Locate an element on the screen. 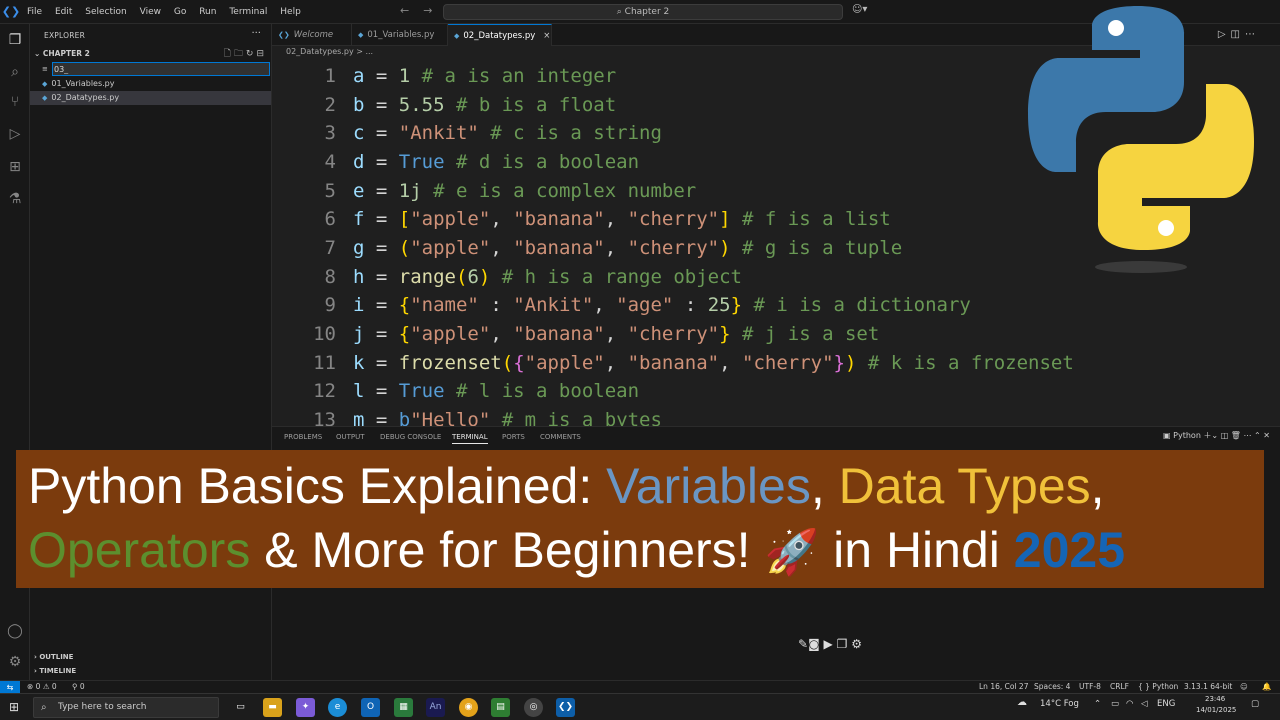  more-actions-icon: ··· is located at coordinates (256, 33).